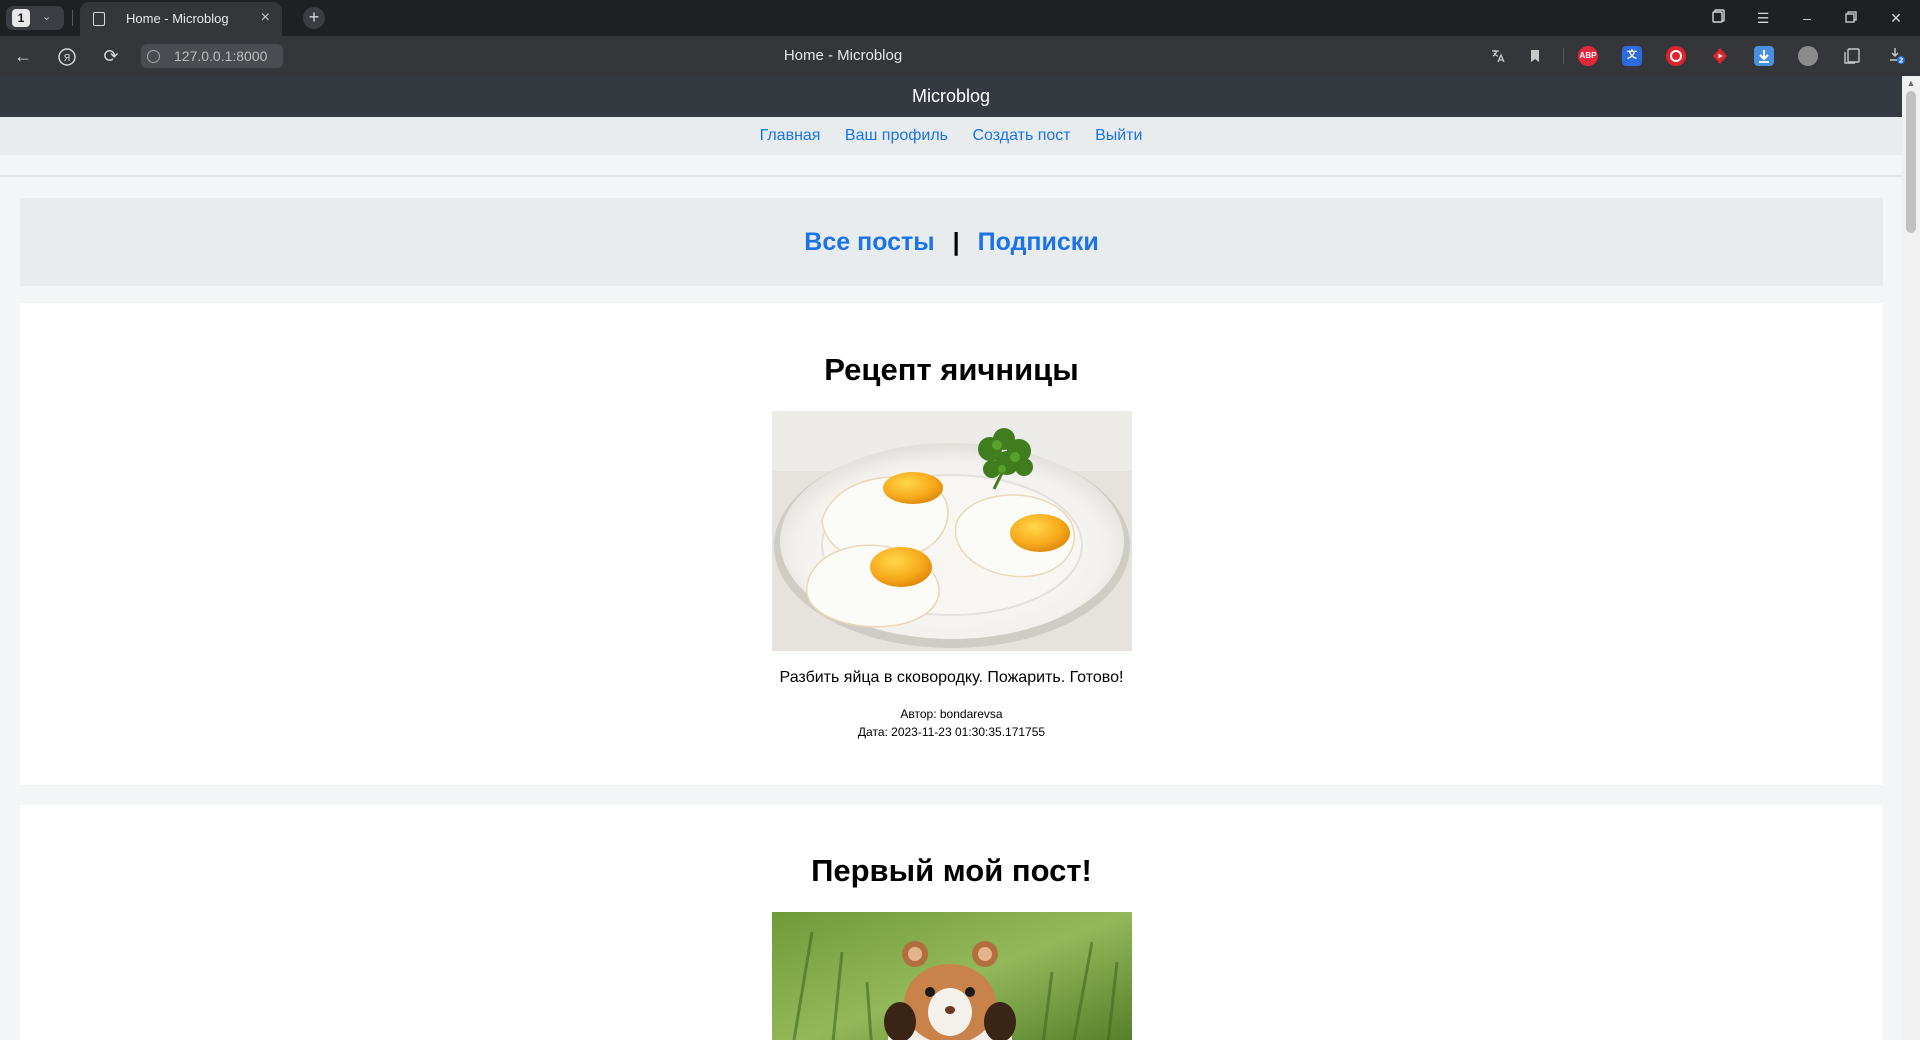 This screenshot has width=1920, height=1040. Describe the element at coordinates (1038, 242) in the screenshot. I see `subscriptions-link: Подписки` at that location.